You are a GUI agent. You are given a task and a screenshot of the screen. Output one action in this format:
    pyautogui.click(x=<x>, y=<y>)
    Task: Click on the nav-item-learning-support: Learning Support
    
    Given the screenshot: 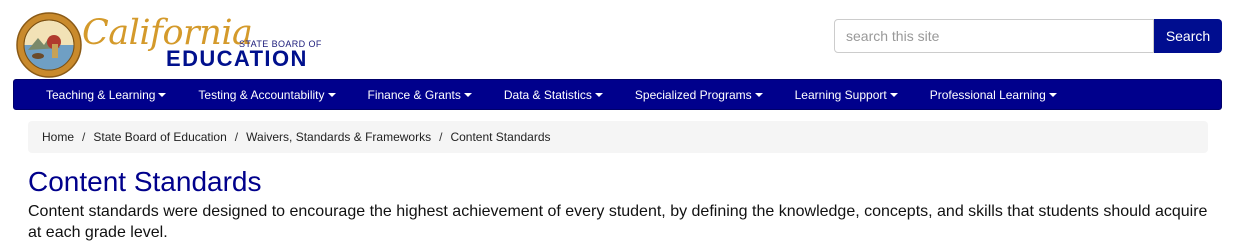 What is the action you would take?
    pyautogui.click(x=844, y=94)
    